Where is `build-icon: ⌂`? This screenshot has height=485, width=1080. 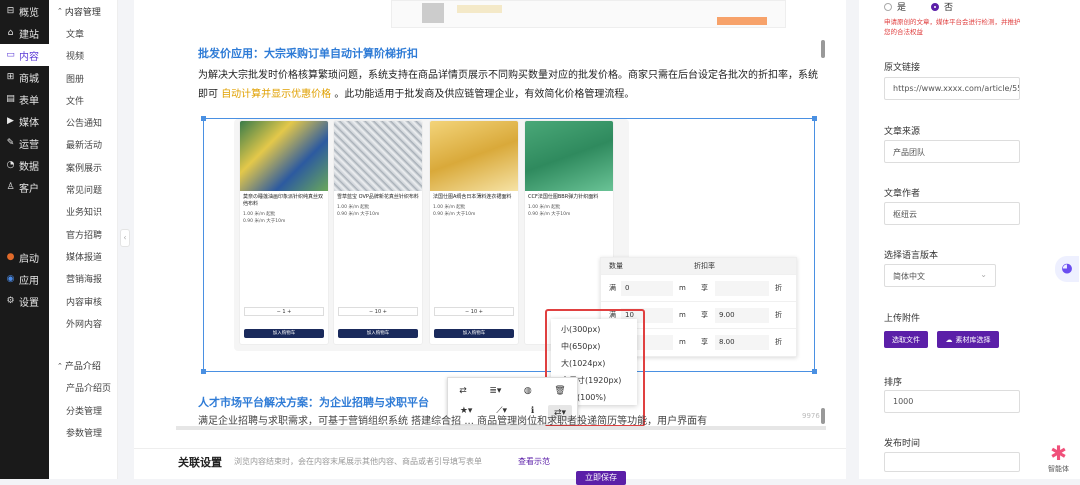 build-icon: ⌂ is located at coordinates (10, 33).